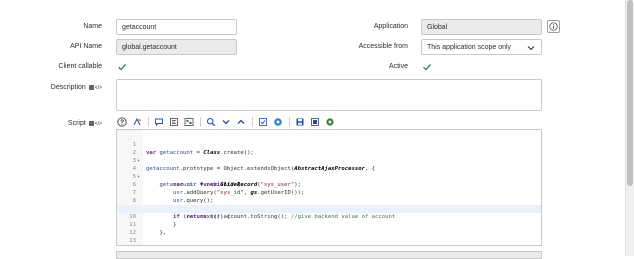  I want to click on accessible-from-select: This application scope only, so click(481, 47).